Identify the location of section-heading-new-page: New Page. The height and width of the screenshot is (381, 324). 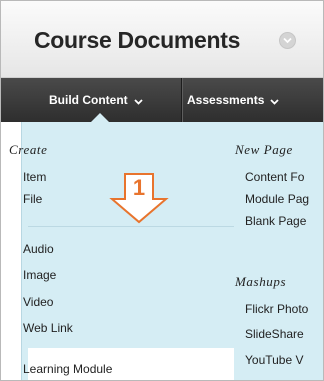
(264, 149).